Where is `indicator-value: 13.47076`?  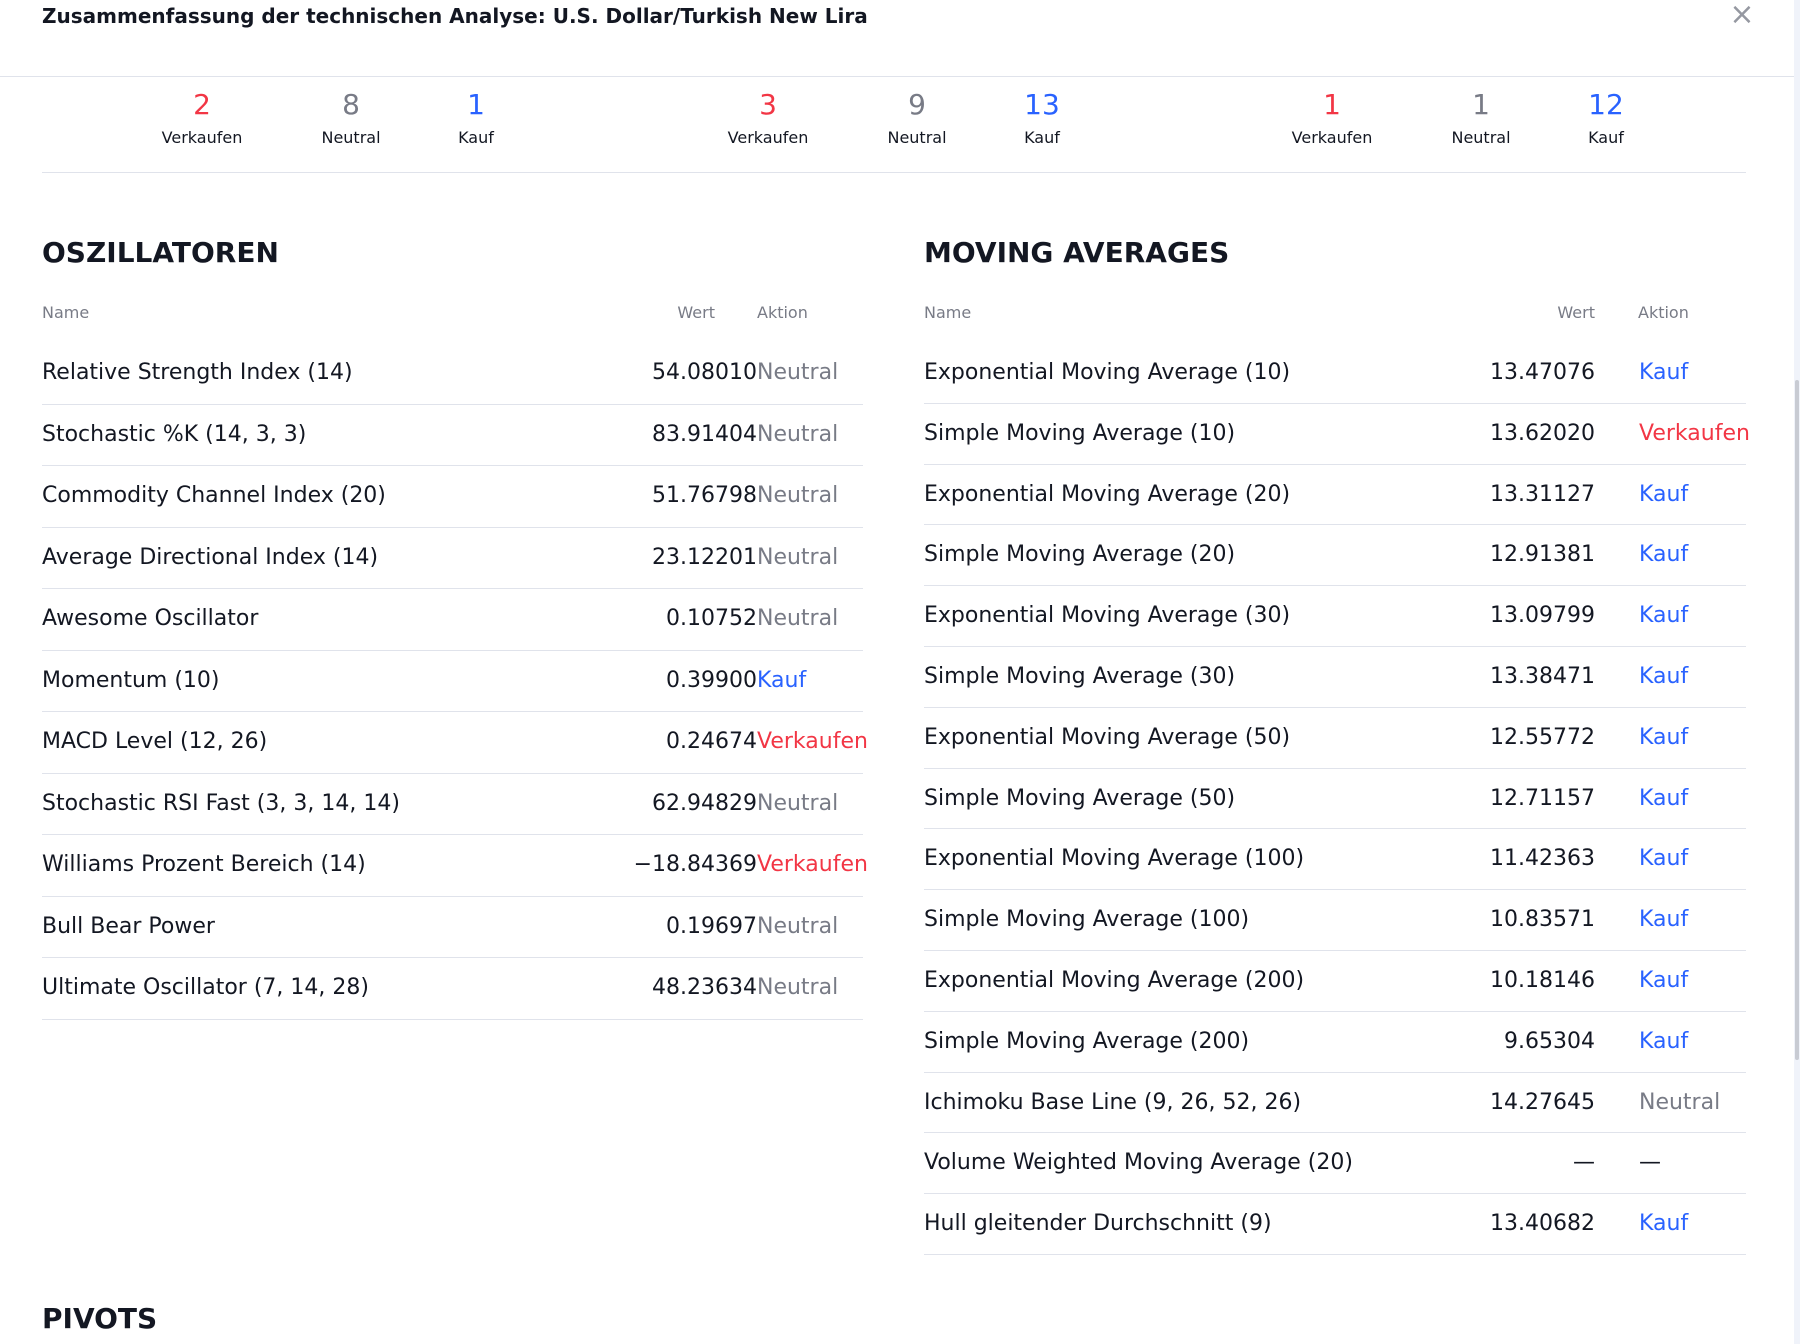 indicator-value: 13.47076 is located at coordinates (1542, 372).